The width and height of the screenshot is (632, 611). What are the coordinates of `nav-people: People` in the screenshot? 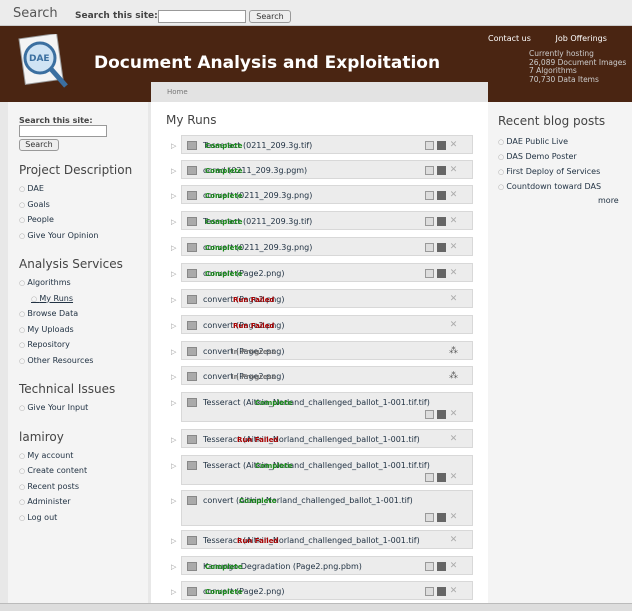 It's located at (83, 220).